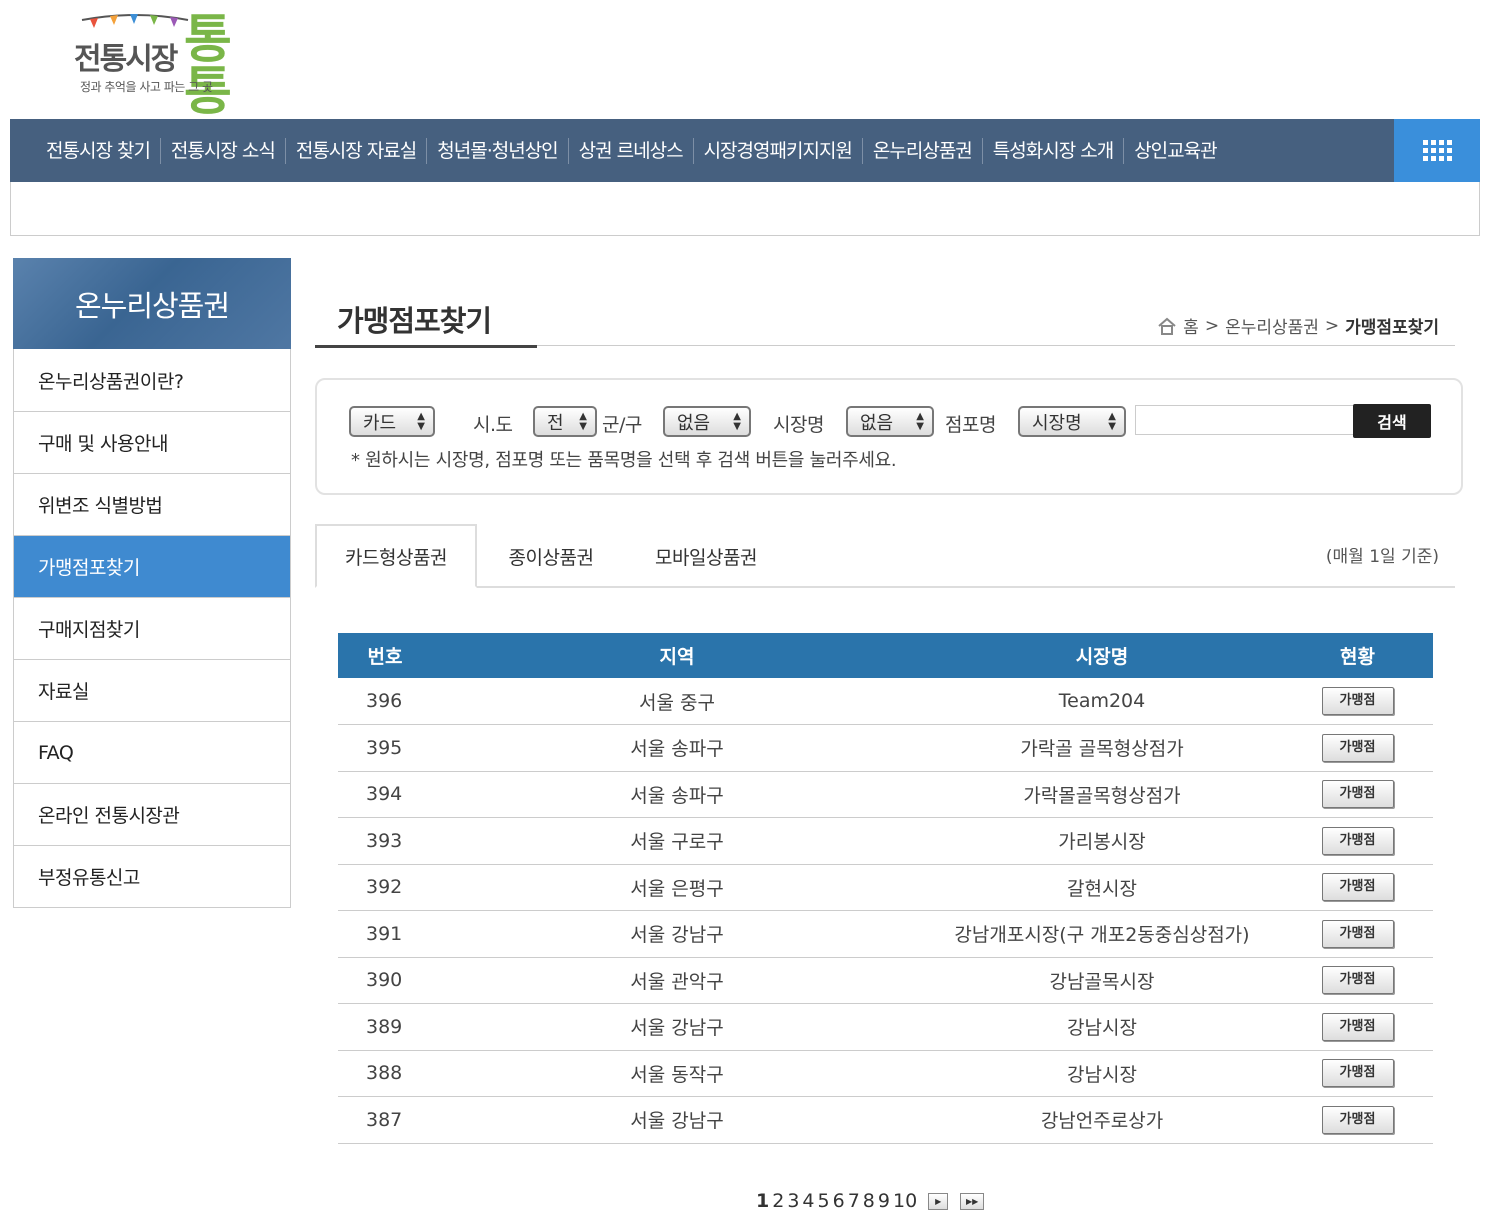 This screenshot has width=1494, height=1227. What do you see at coordinates (98, 151) in the screenshot?
I see `nav-item: 전통시장 찾기` at bounding box center [98, 151].